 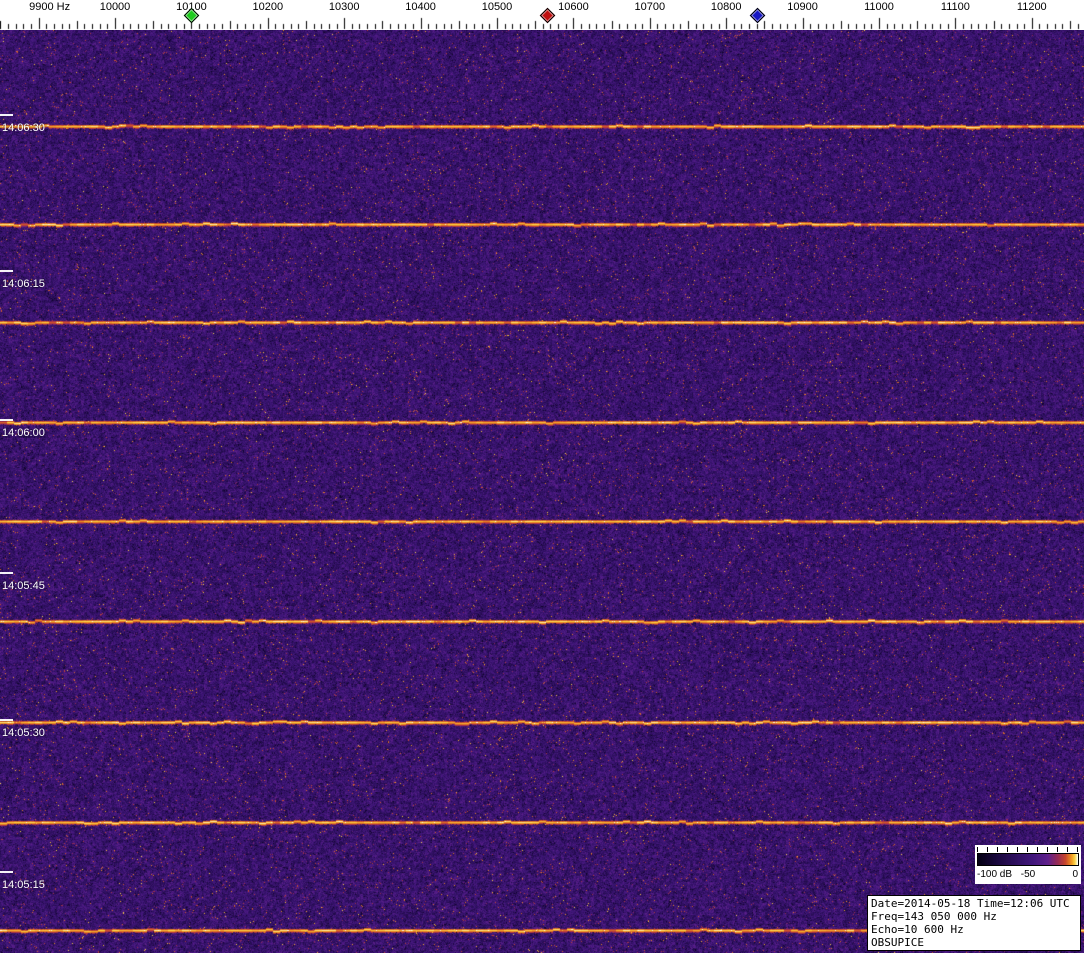 I want to click on intensity-gradient-bar, so click(x=1028, y=859).